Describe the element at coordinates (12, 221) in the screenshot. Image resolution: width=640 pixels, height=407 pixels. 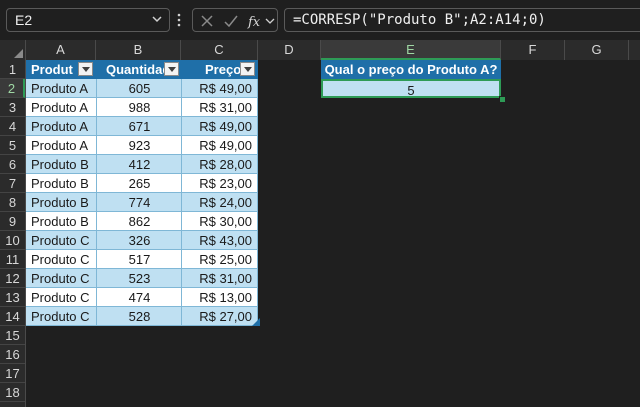
I see `row-header: 9` at that location.